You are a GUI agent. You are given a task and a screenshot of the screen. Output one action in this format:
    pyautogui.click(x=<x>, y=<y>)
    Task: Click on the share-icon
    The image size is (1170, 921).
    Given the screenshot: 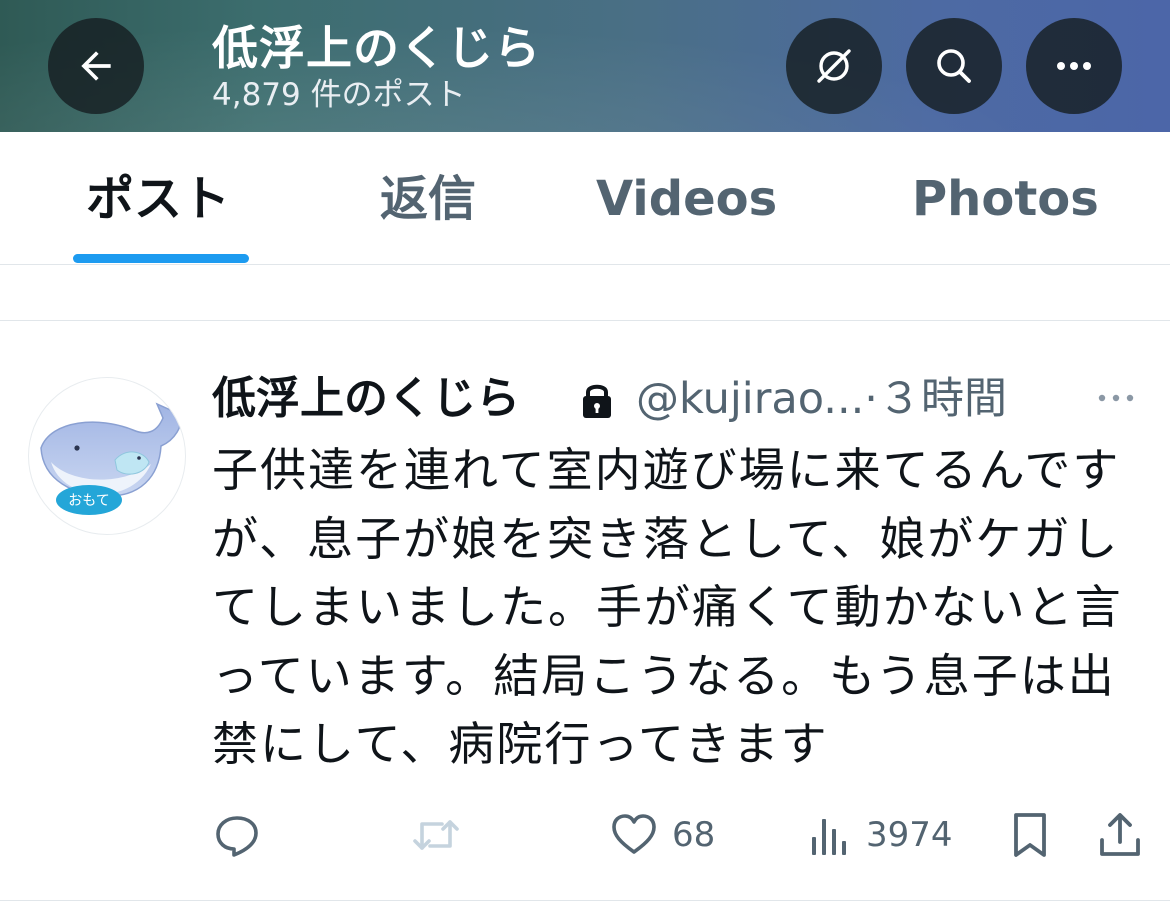 What is the action you would take?
    pyautogui.click(x=1120, y=834)
    